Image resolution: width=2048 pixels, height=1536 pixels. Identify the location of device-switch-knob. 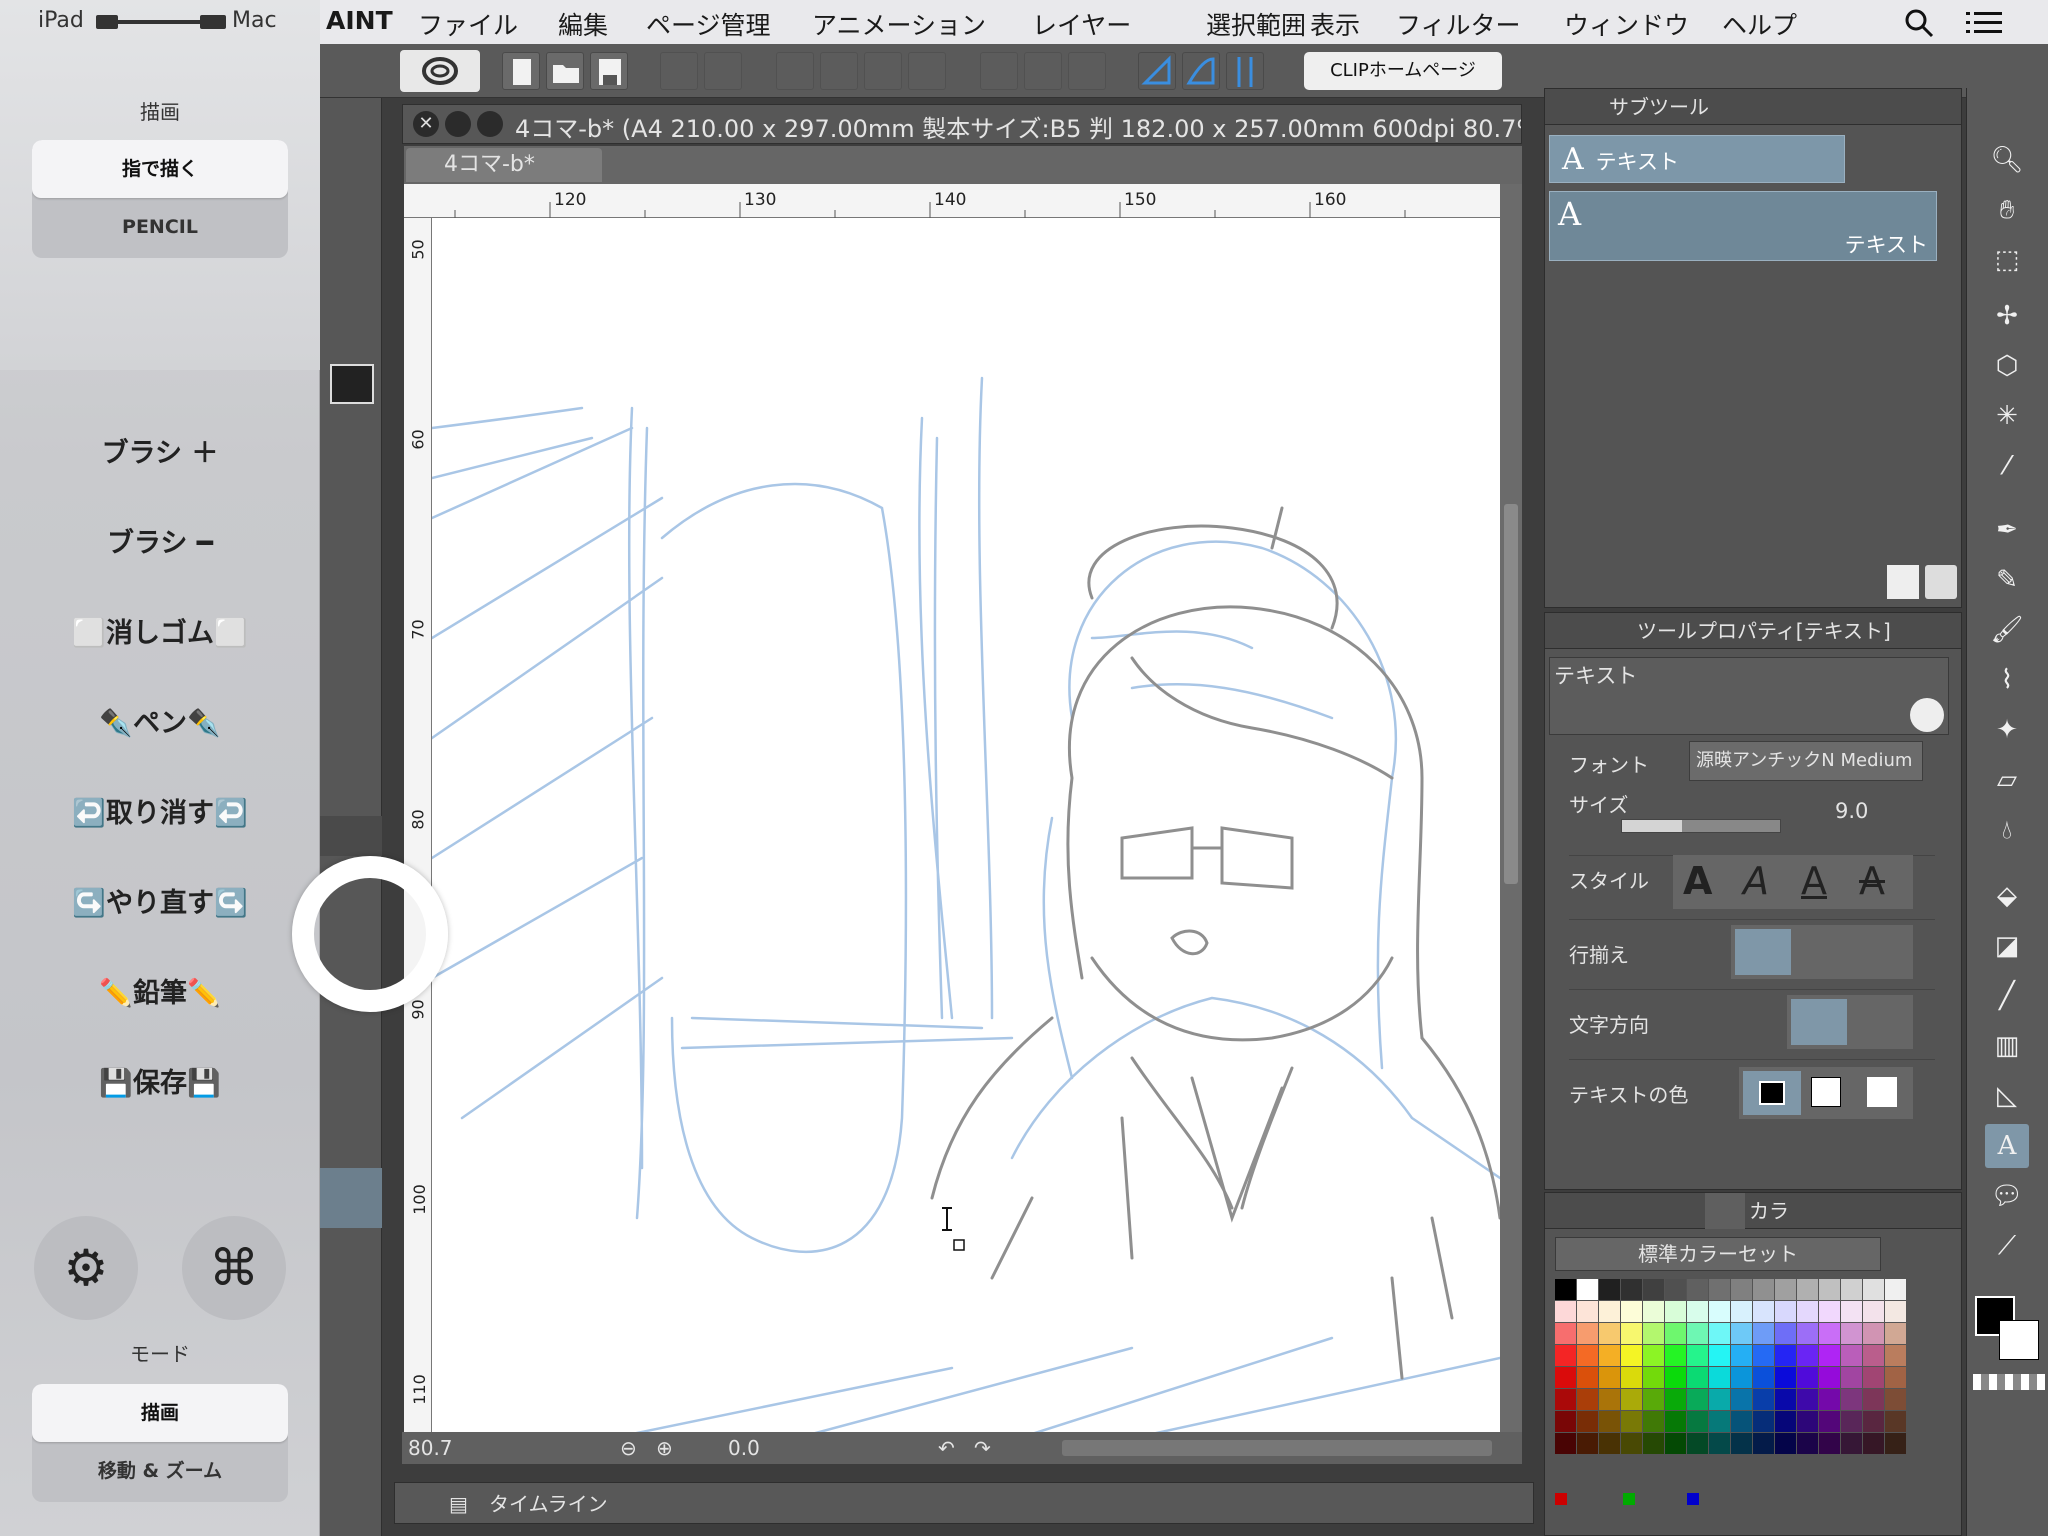
(107, 22).